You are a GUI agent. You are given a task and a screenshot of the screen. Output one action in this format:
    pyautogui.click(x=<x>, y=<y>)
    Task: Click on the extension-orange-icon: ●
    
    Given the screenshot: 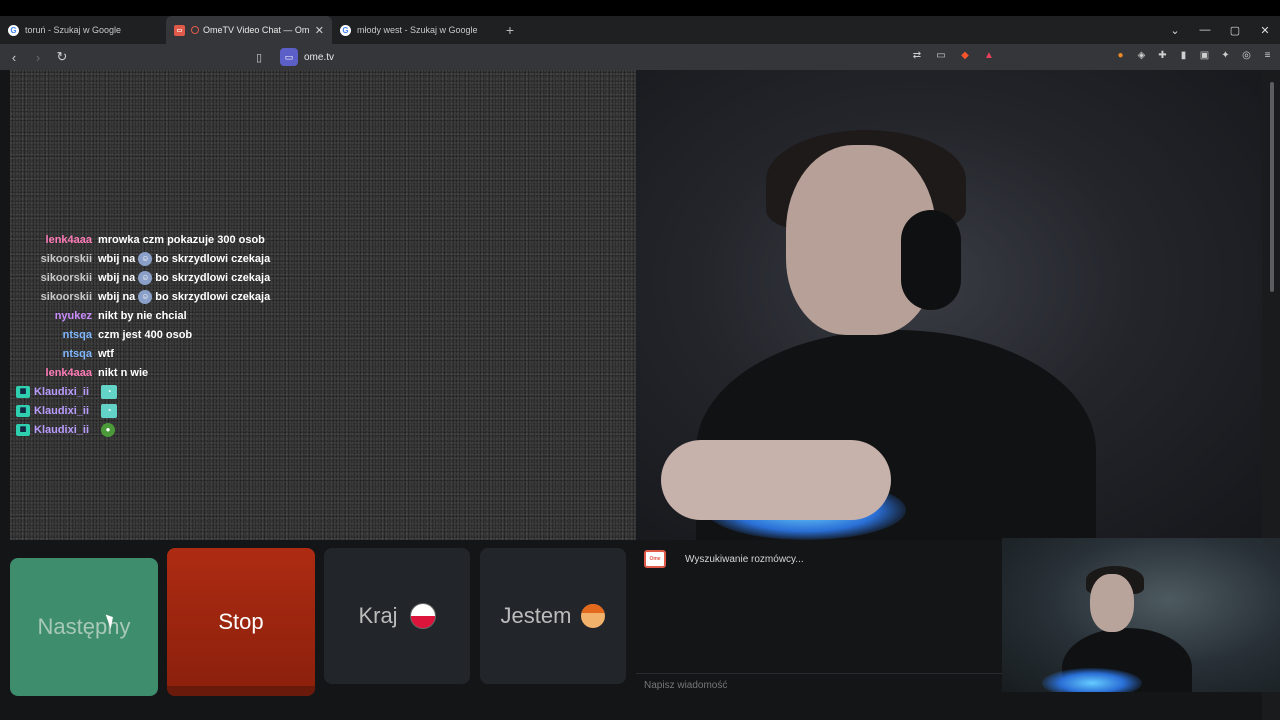 What is the action you would take?
    pyautogui.click(x=1120, y=55)
    